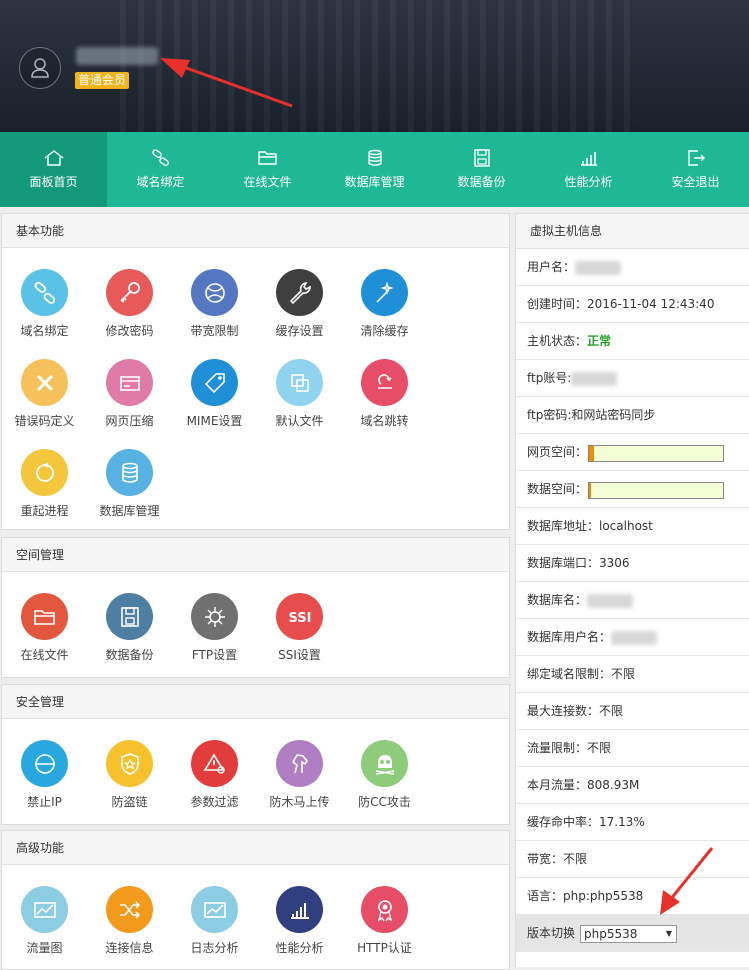 Image resolution: width=749 pixels, height=970 pixels. What do you see at coordinates (696, 158) in the screenshot?
I see `logout-icon` at bounding box center [696, 158].